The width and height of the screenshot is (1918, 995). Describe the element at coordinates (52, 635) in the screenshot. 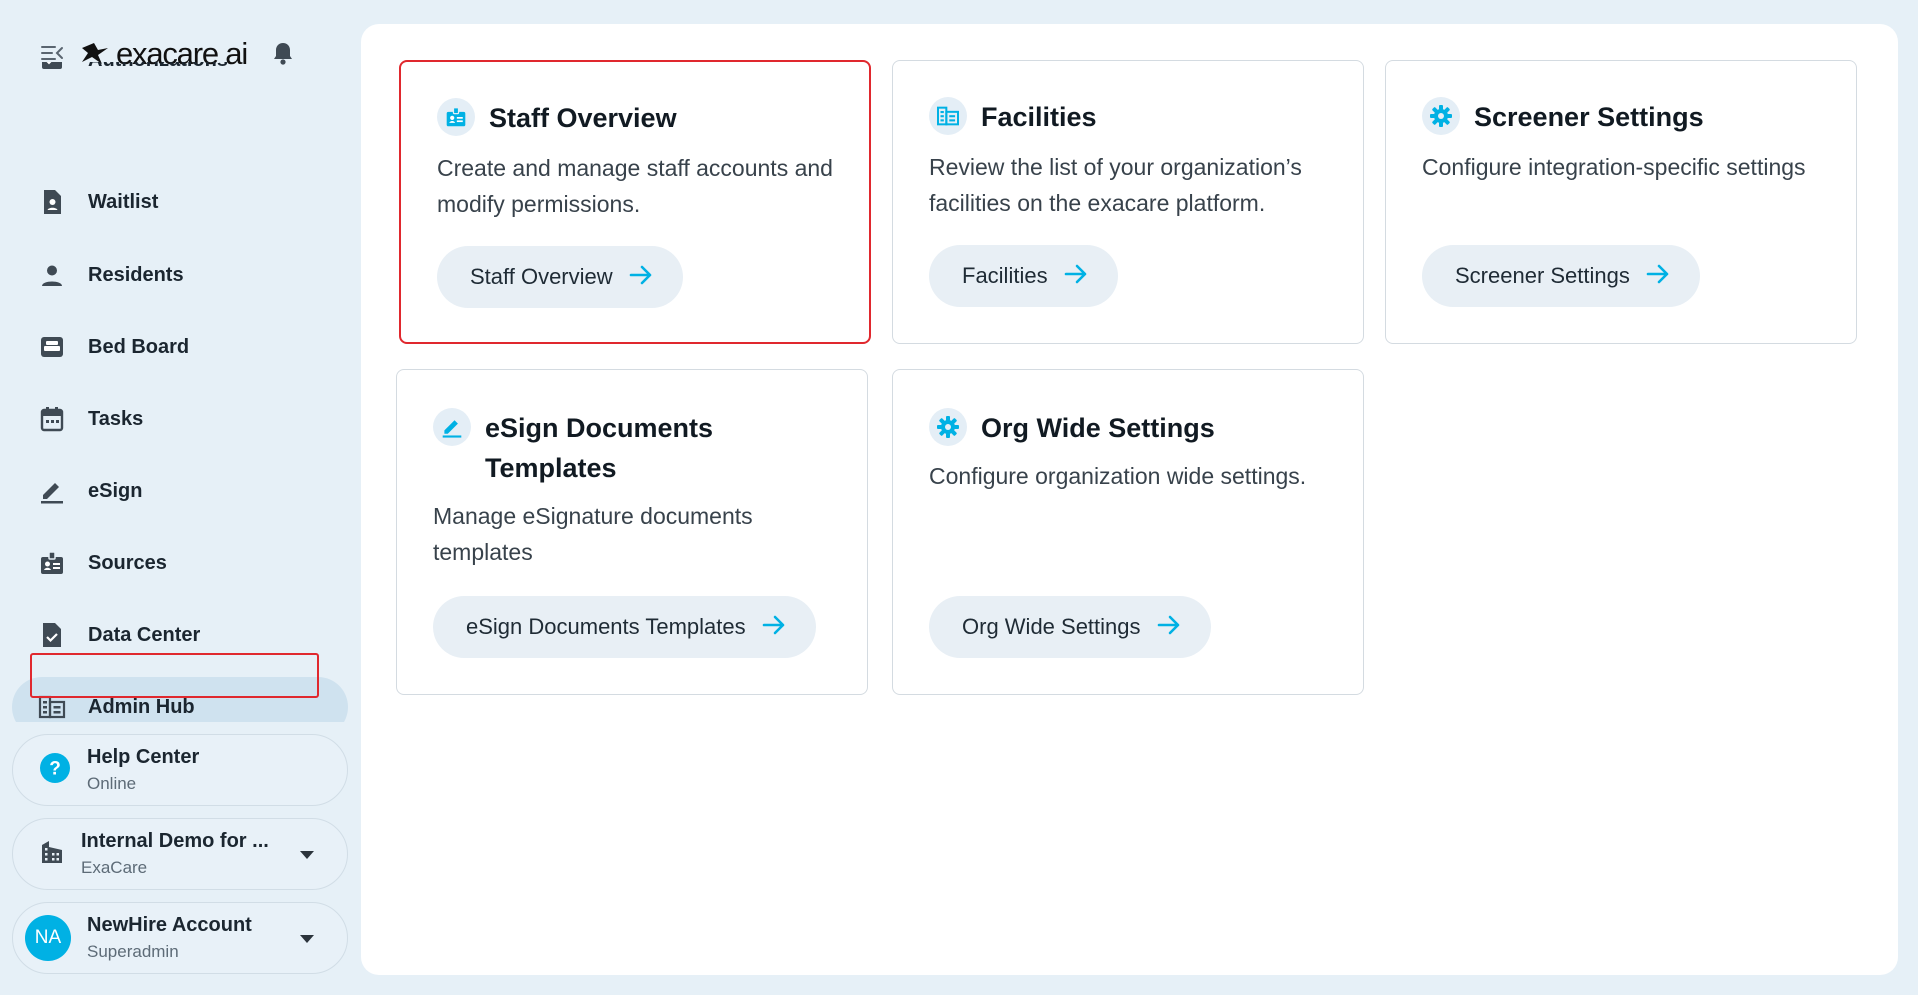

I see `document-check-icon` at that location.